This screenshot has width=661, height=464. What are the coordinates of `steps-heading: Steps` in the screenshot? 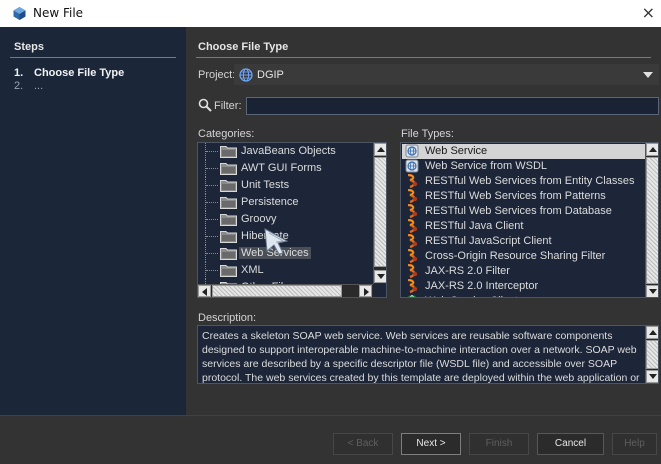 It's located at (29, 47).